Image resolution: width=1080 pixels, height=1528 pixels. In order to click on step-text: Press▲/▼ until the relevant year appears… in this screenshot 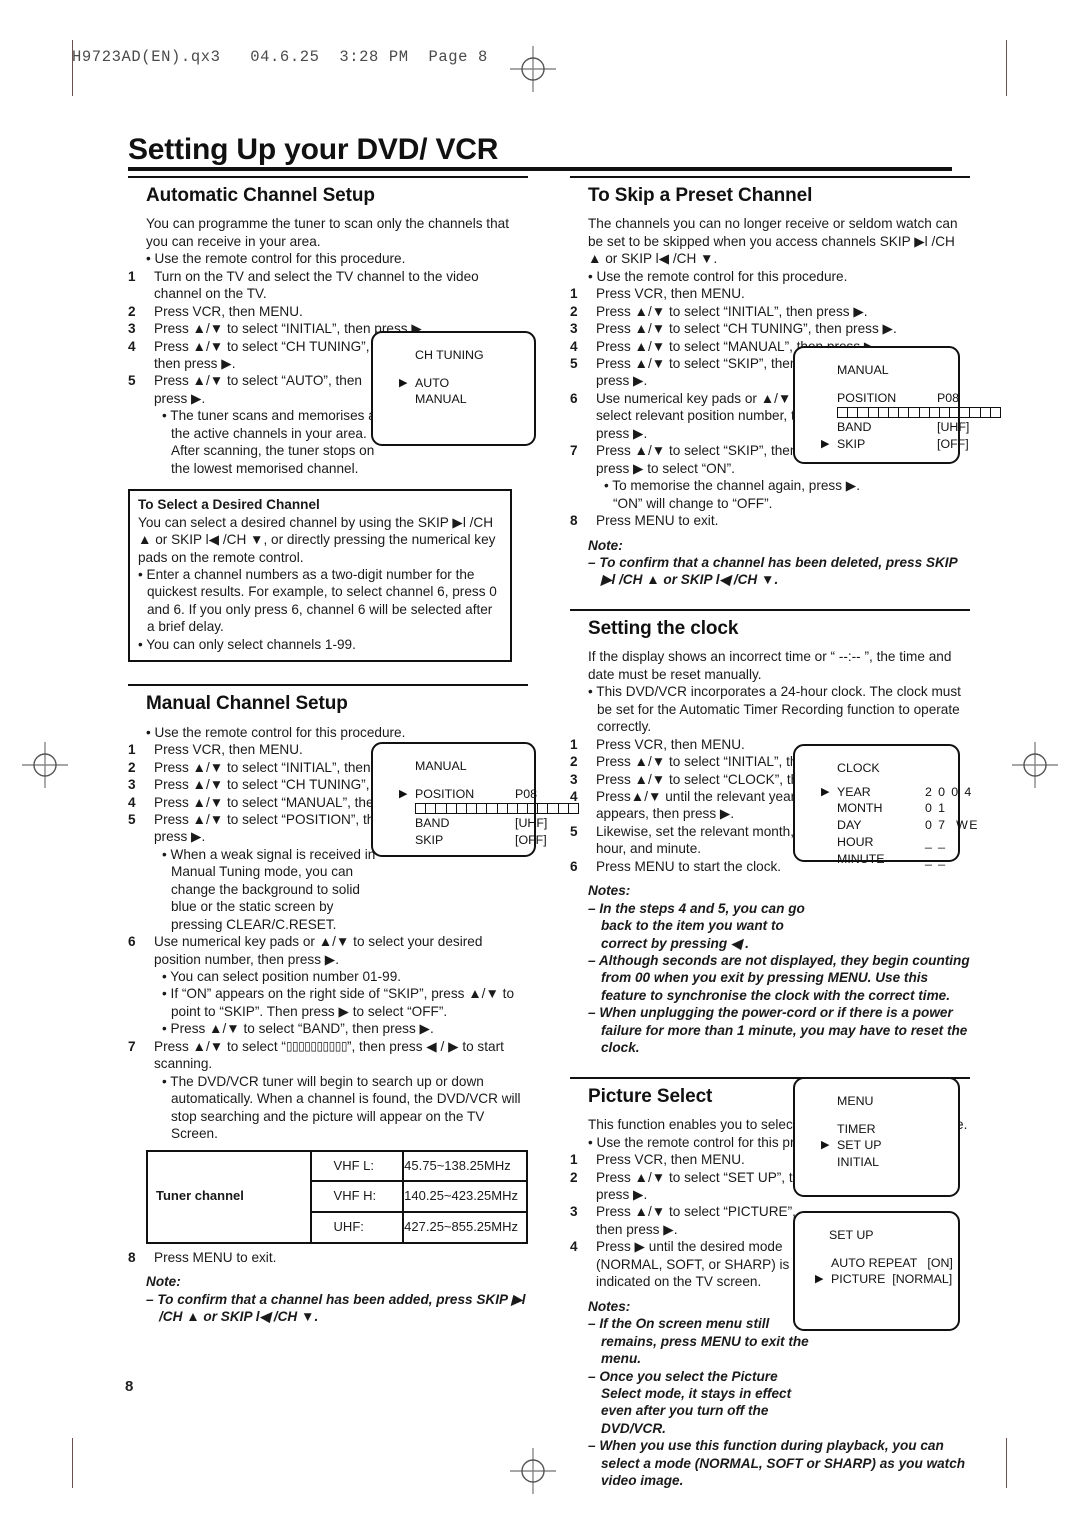, I will do `click(696, 805)`.